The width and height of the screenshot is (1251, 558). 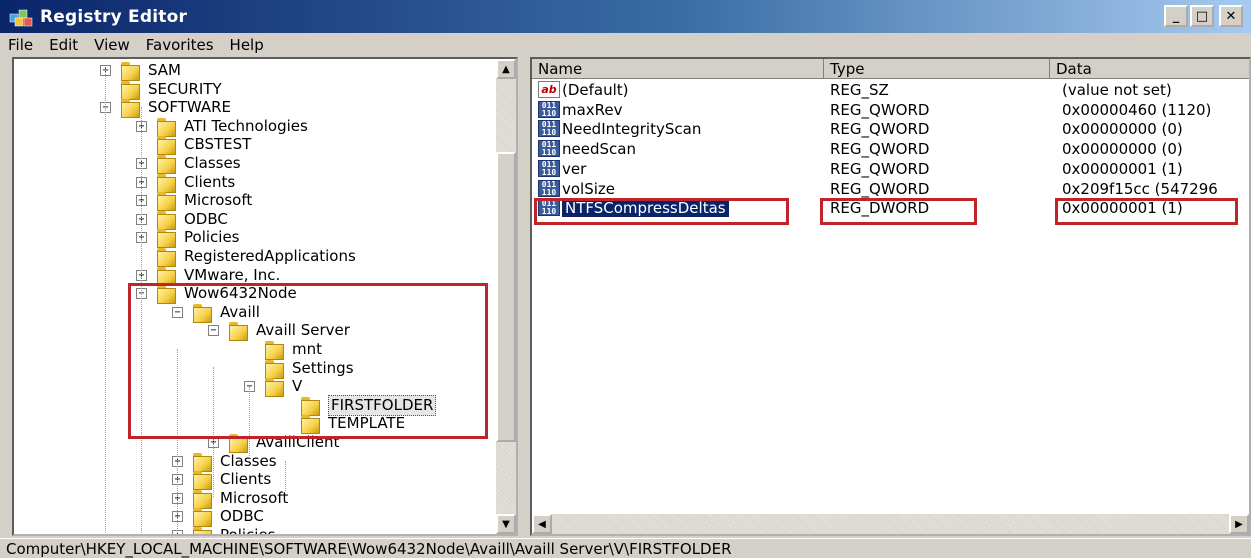 What do you see at coordinates (273, 443) in the screenshot?
I see `tree-node: + AvaillClient` at bounding box center [273, 443].